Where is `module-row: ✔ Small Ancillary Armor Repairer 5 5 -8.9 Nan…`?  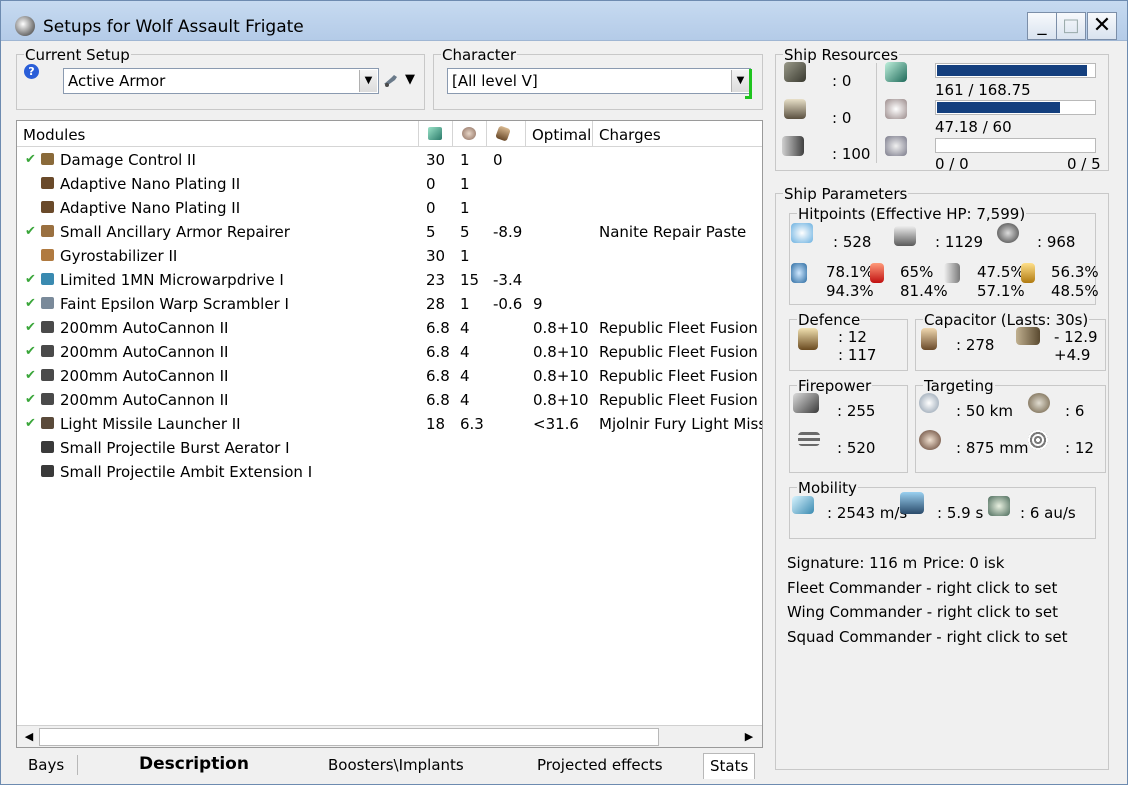
module-row: ✔ Small Ancillary Armor Repairer 5 5 -8.9 Nan… is located at coordinates (389, 232).